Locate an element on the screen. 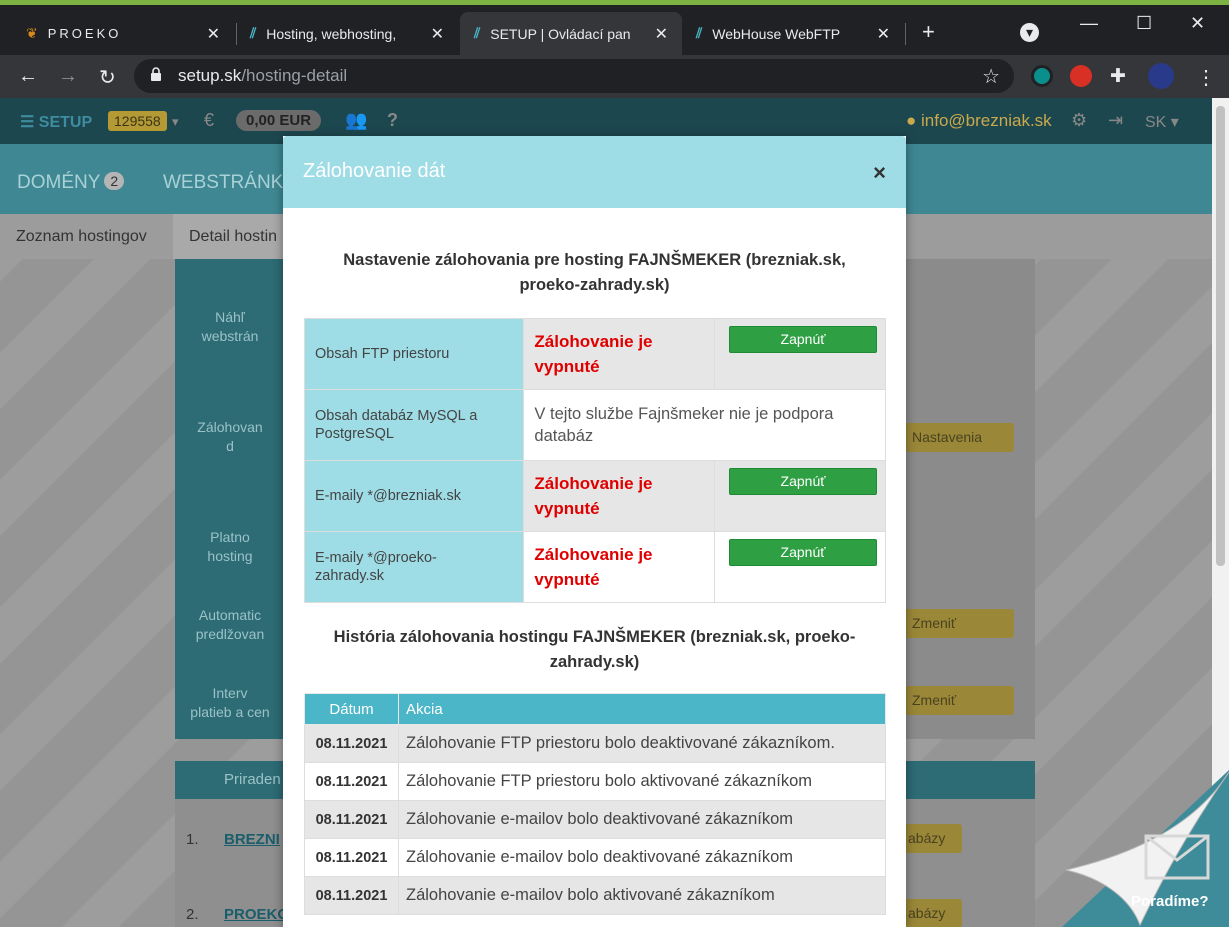 The height and width of the screenshot is (927, 1229). extensions-puzzle-icon: ✚ is located at coordinates (1118, 76).